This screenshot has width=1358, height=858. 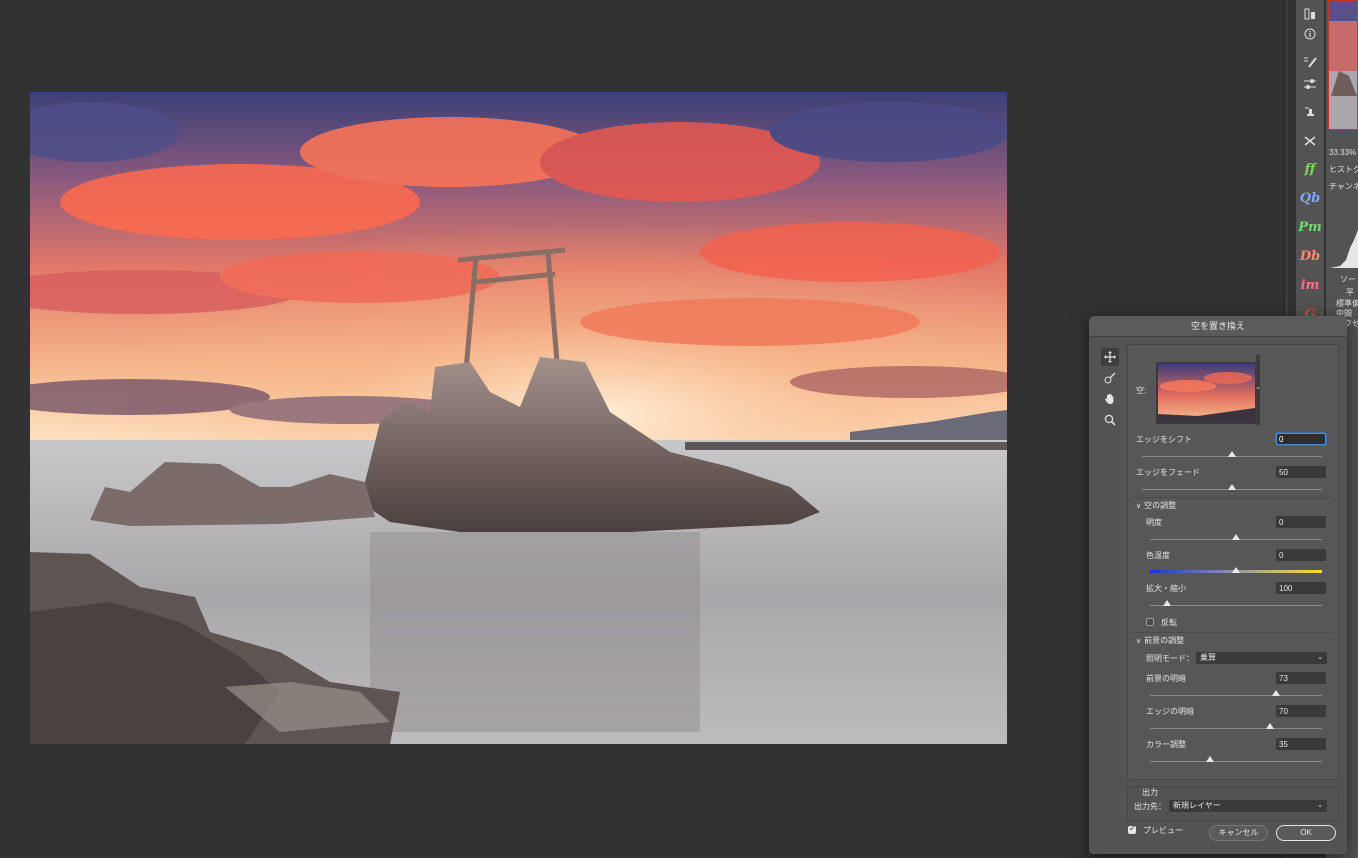 What do you see at coordinates (1110, 420) in the screenshot?
I see `zoom-tool-icon` at bounding box center [1110, 420].